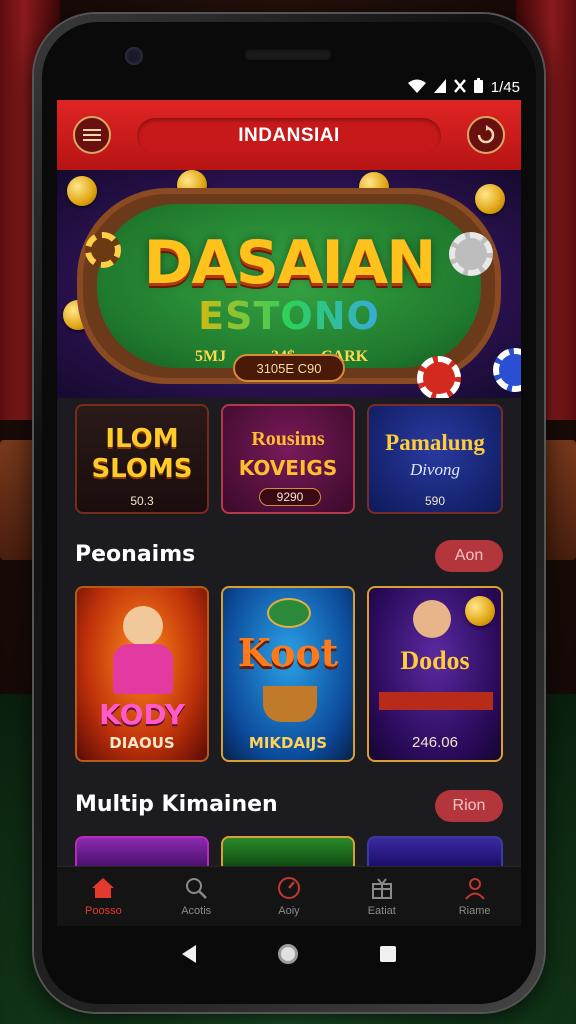 This screenshot has width=576, height=1024. Describe the element at coordinates (143, 669) in the screenshot. I see `character-body-icon` at that location.